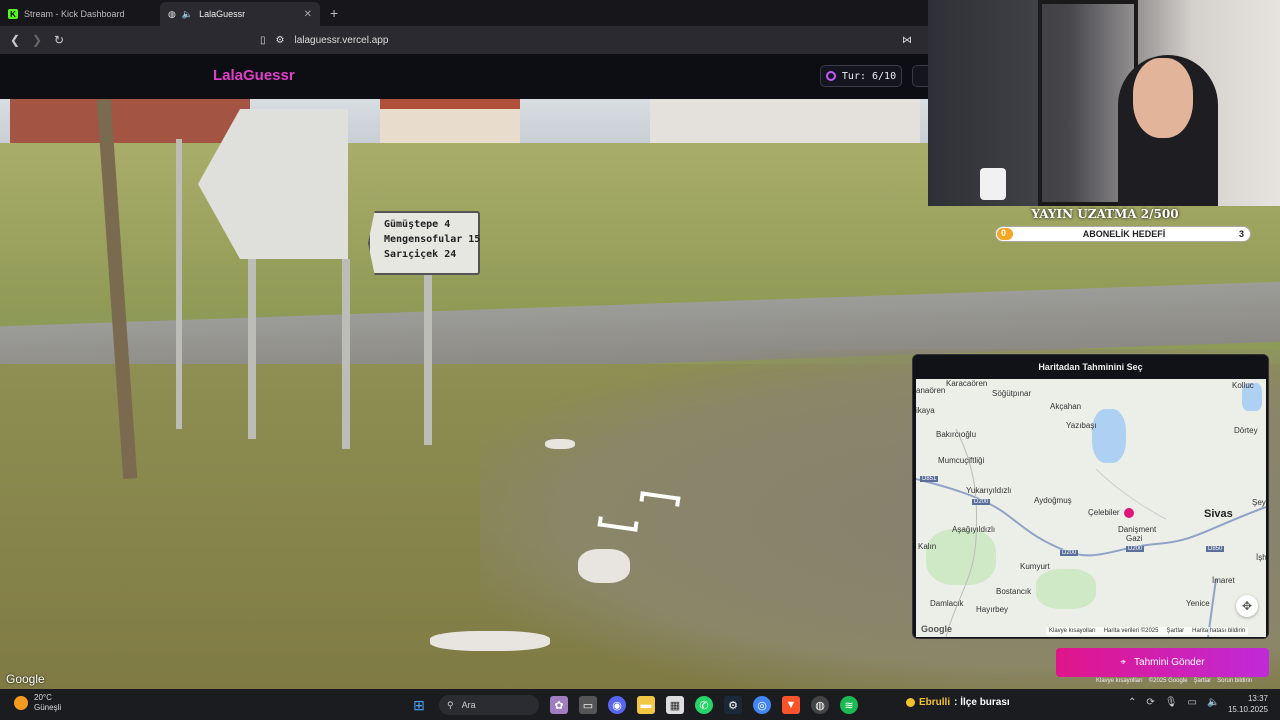 The width and height of the screenshot is (1280, 720). I want to click on place-label: Çelebiler, so click(1104, 512).